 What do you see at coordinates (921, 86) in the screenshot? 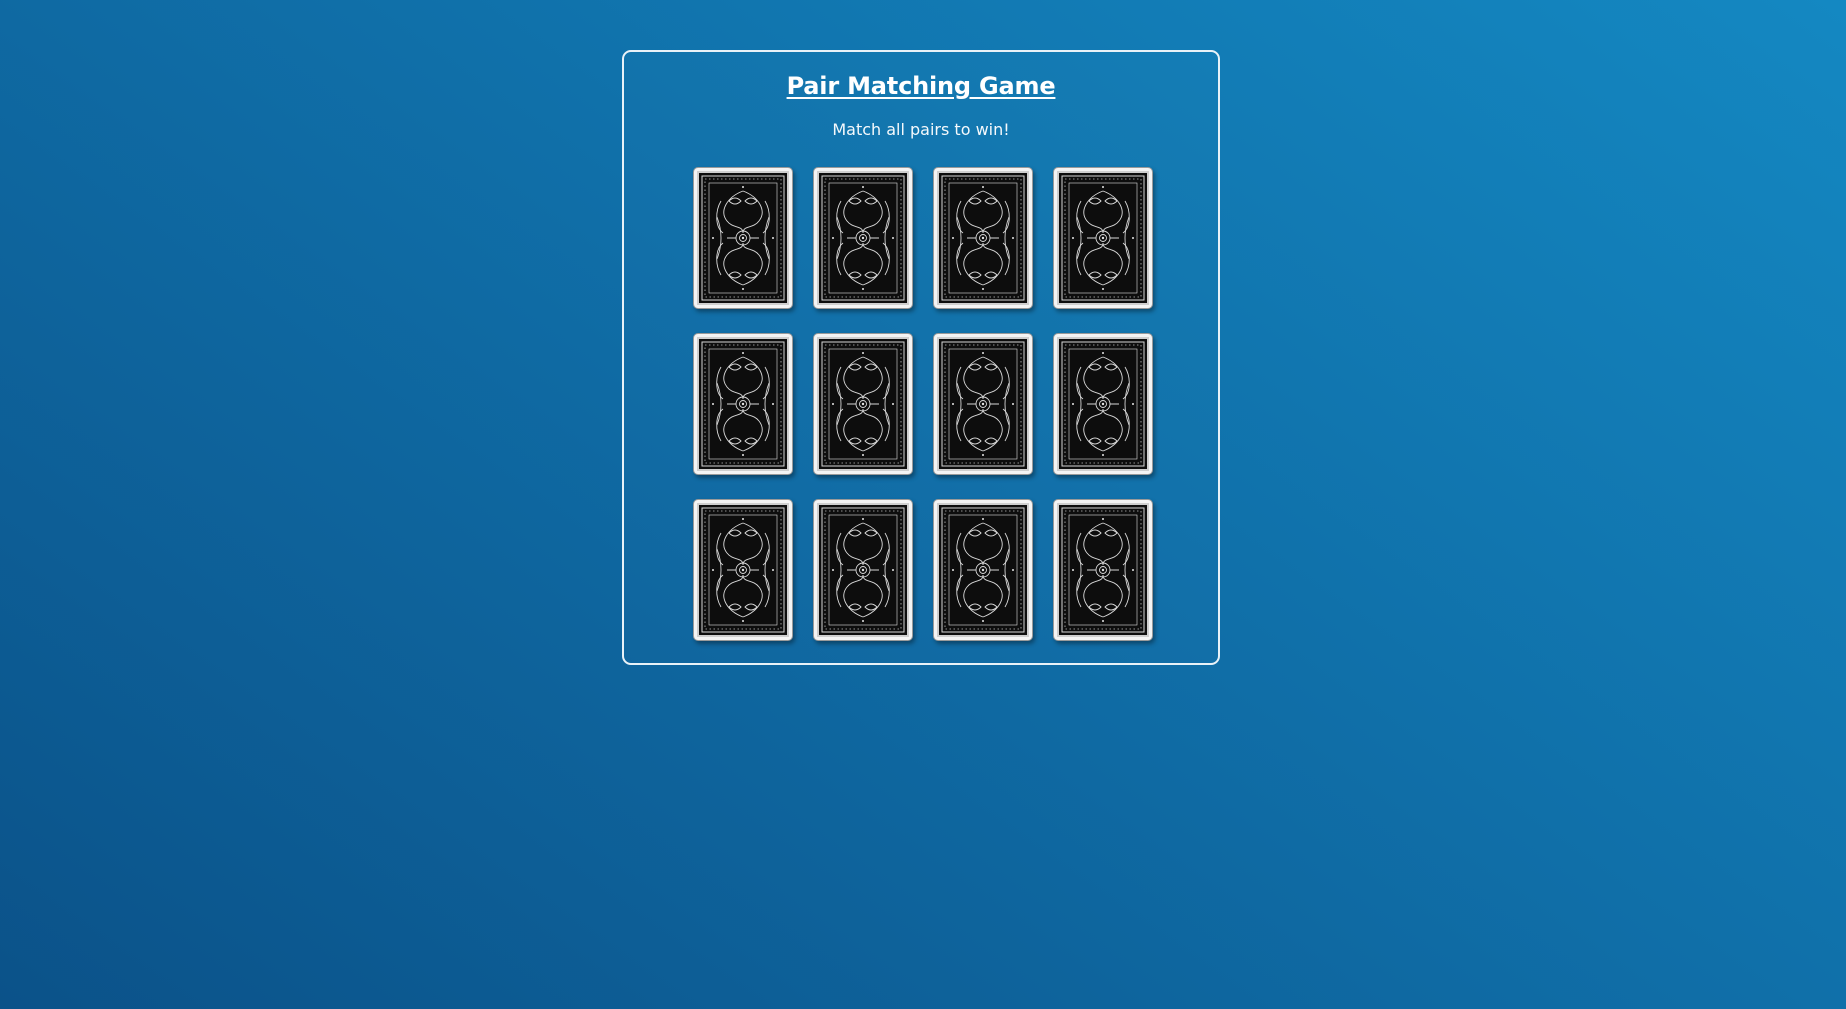
I see `game-title: Pair Matching Game` at bounding box center [921, 86].